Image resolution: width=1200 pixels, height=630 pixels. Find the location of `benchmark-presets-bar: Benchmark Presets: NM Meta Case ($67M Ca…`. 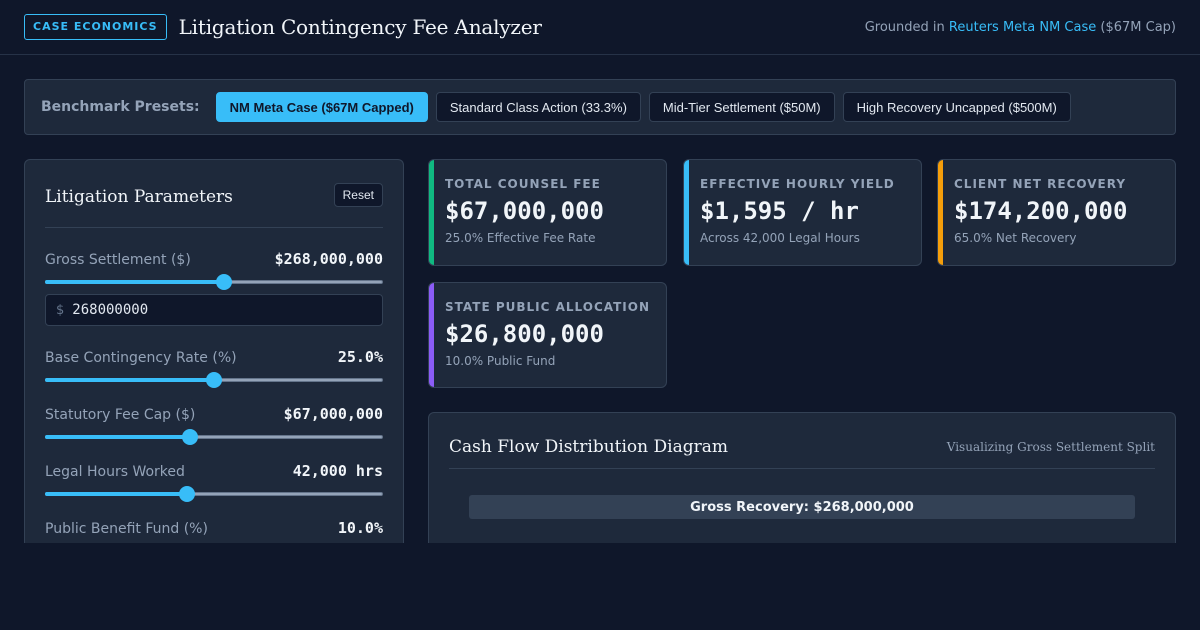

benchmark-presets-bar: Benchmark Presets: NM Meta Case ($67M Ca… is located at coordinates (600, 107).